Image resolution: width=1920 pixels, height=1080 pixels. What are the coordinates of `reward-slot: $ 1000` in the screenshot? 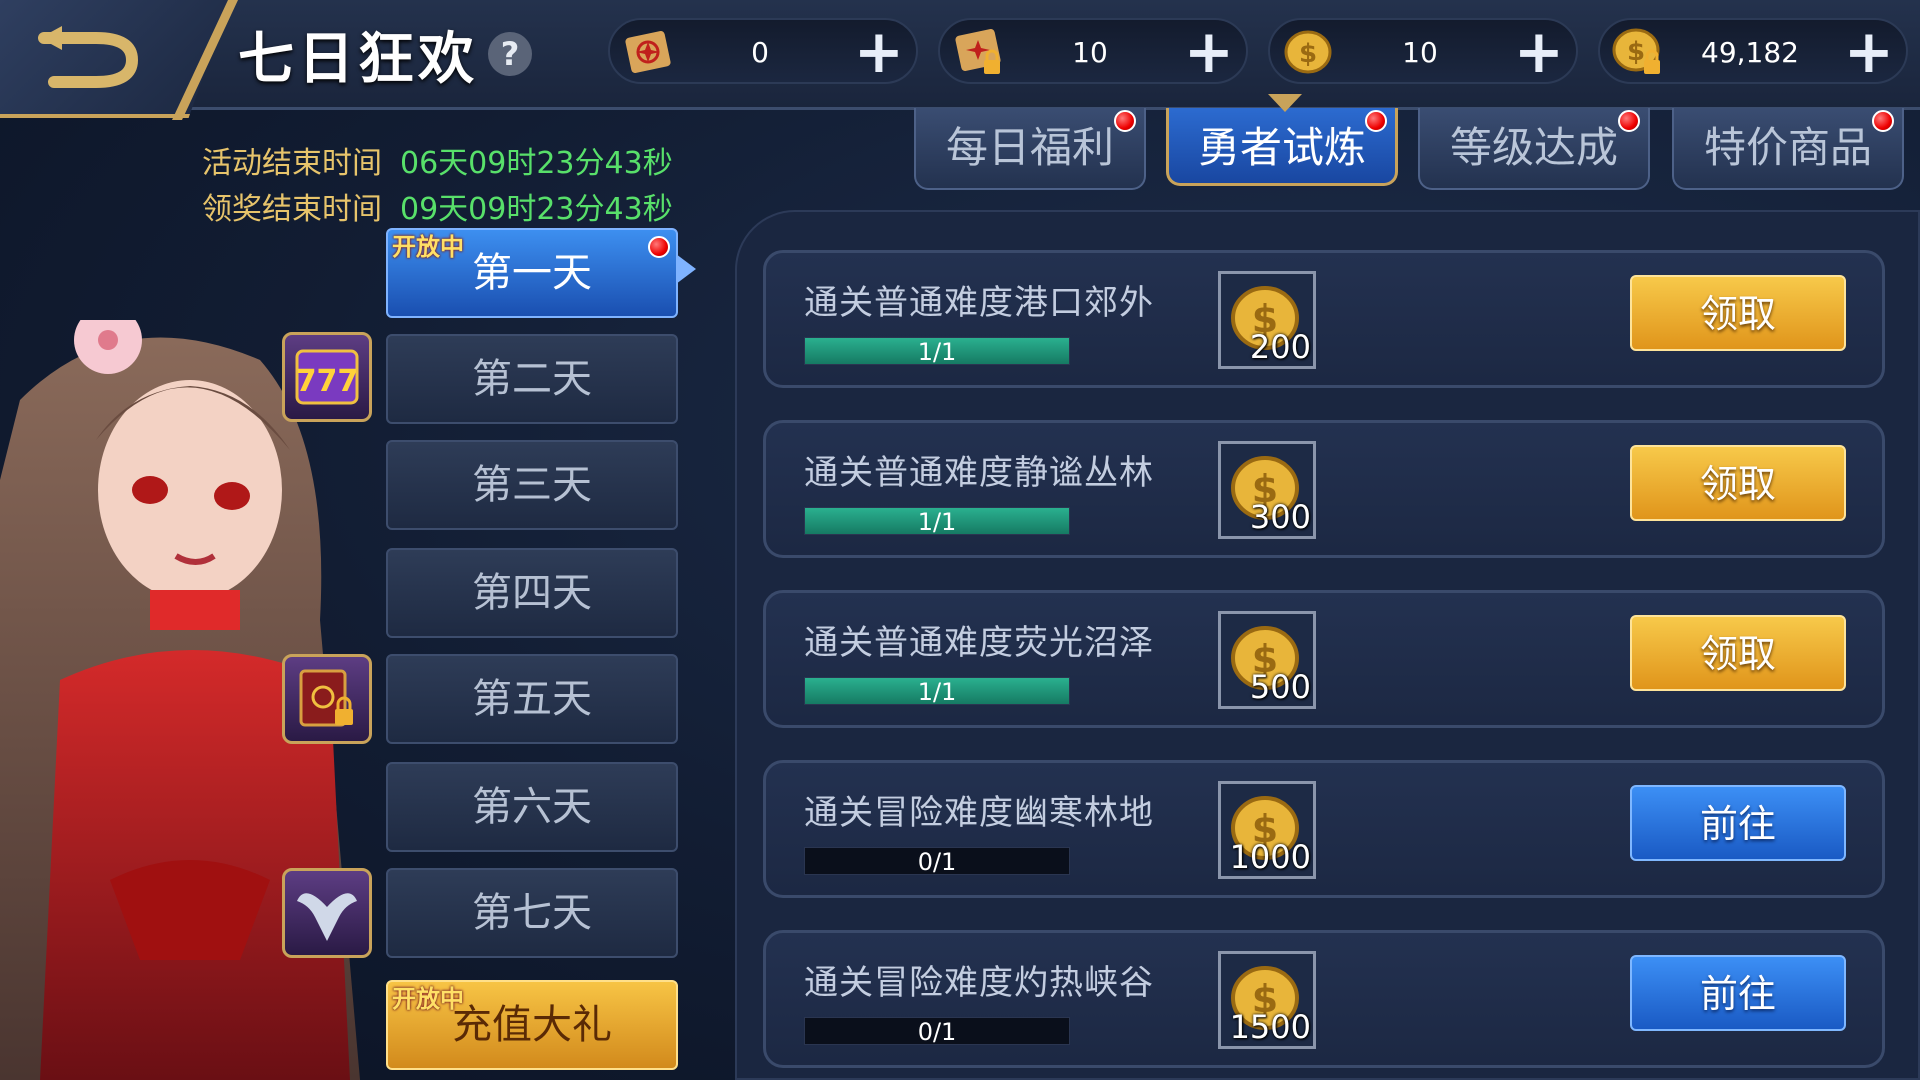 It's located at (1267, 830).